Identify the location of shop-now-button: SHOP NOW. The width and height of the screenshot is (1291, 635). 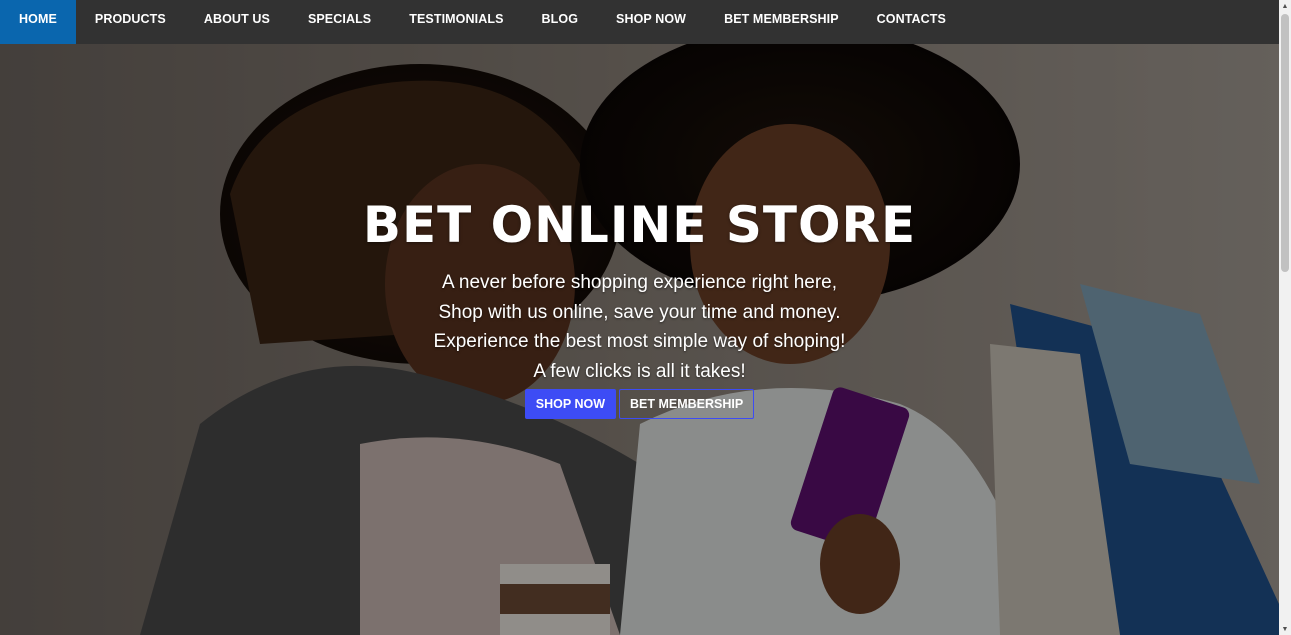
(570, 404).